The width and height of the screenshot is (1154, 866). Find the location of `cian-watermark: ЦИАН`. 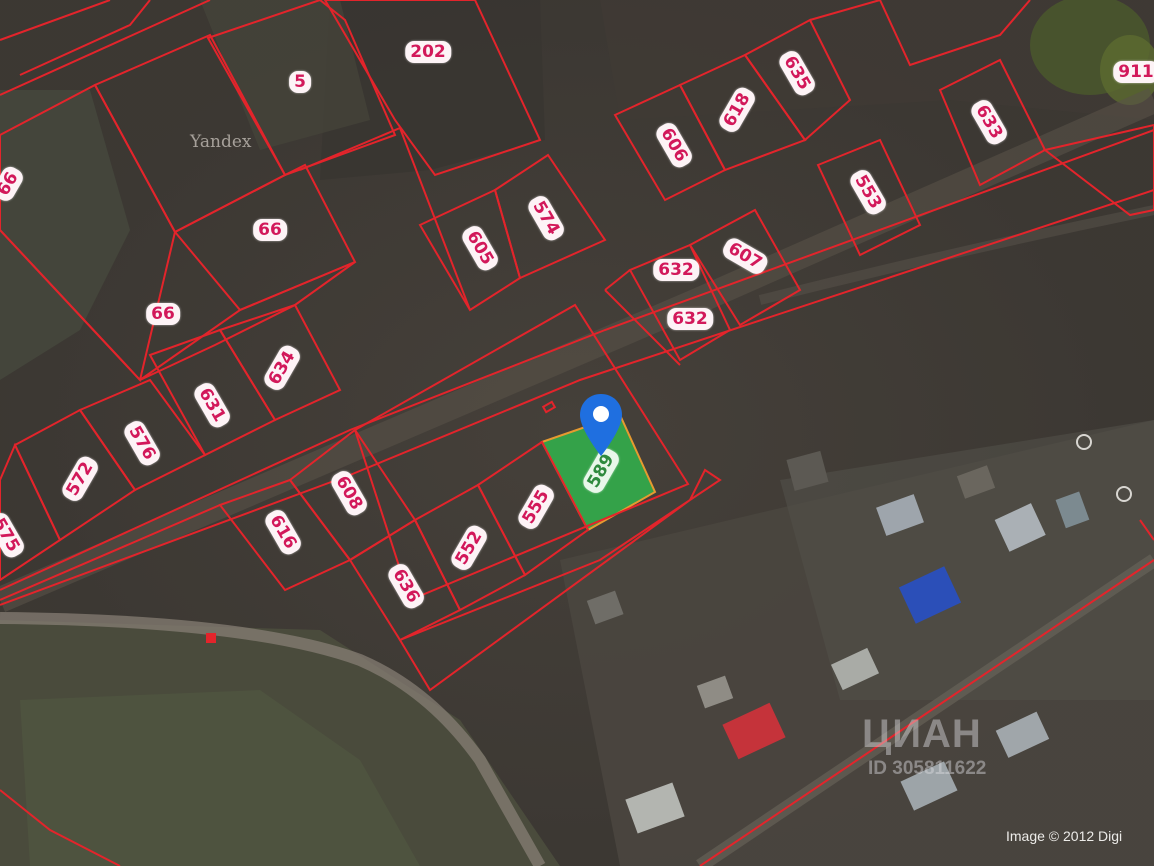

cian-watermark: ЦИАН is located at coordinates (922, 734).